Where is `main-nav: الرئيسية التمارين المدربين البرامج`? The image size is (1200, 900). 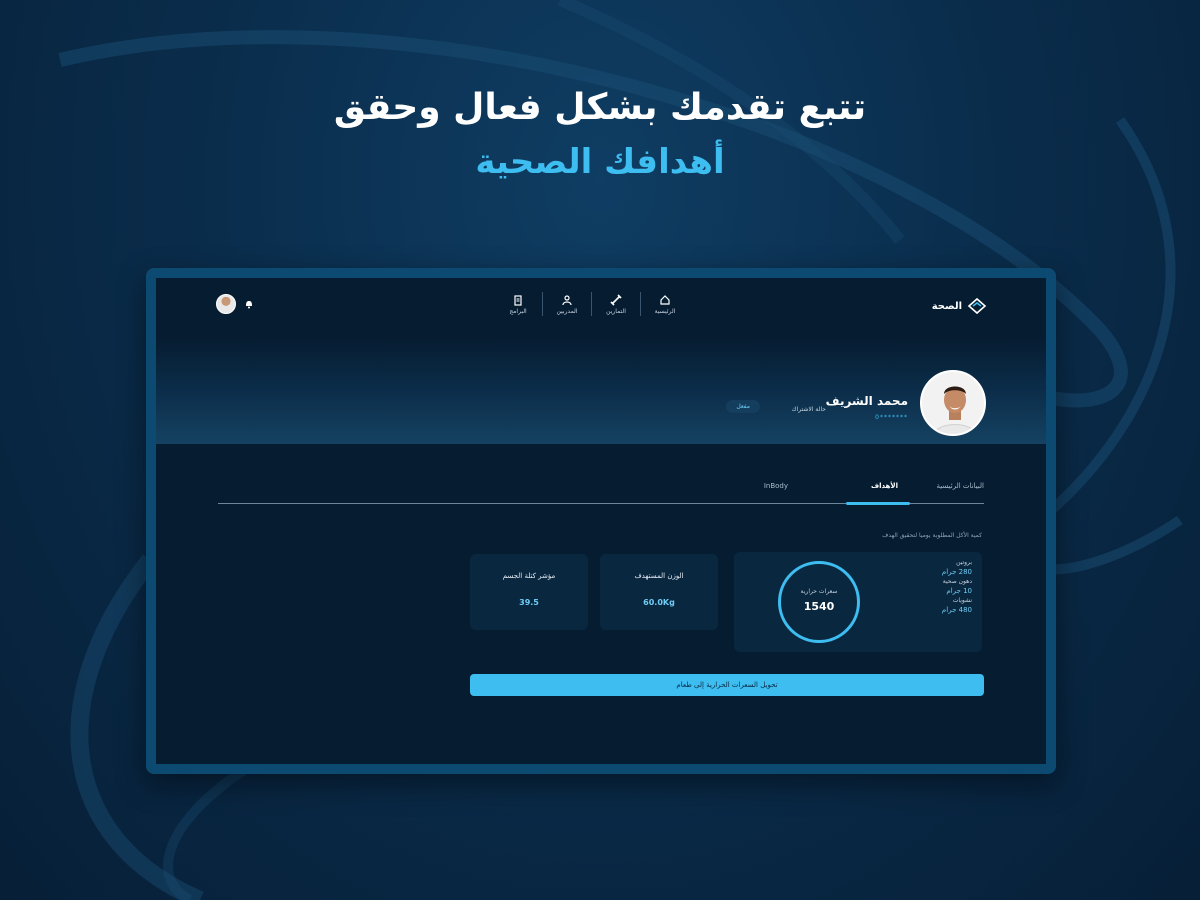
main-nav: الرئيسية التمارين المدربين البرامج is located at coordinates (591, 304).